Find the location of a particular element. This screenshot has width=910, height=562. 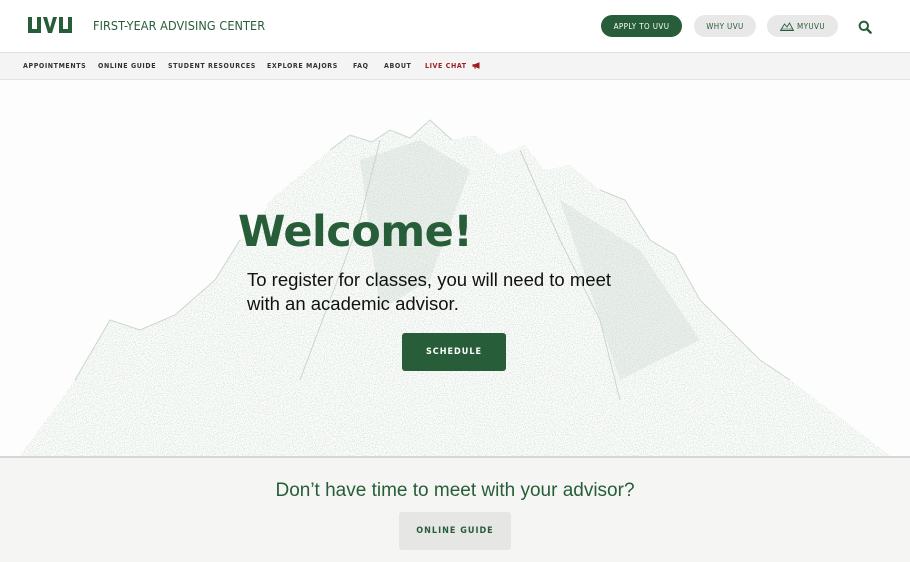

nav-item-about: ABOUT is located at coordinates (397, 66).